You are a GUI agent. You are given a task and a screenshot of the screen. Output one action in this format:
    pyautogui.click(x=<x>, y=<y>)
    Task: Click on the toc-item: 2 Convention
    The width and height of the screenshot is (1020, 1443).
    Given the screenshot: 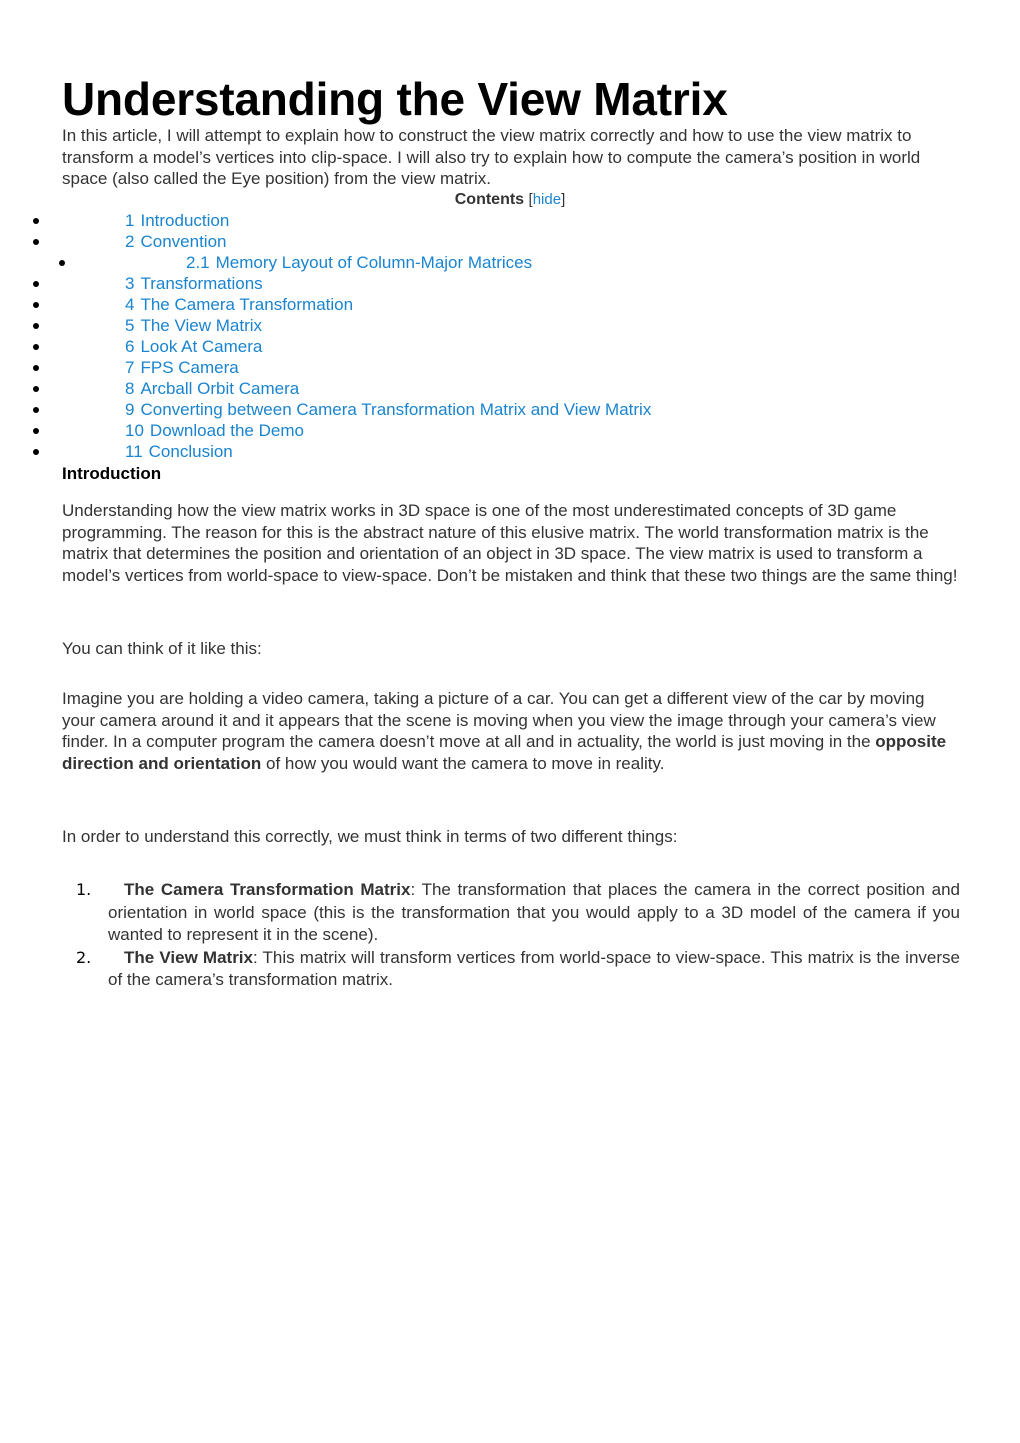 What is the action you would take?
    pyautogui.click(x=510, y=241)
    